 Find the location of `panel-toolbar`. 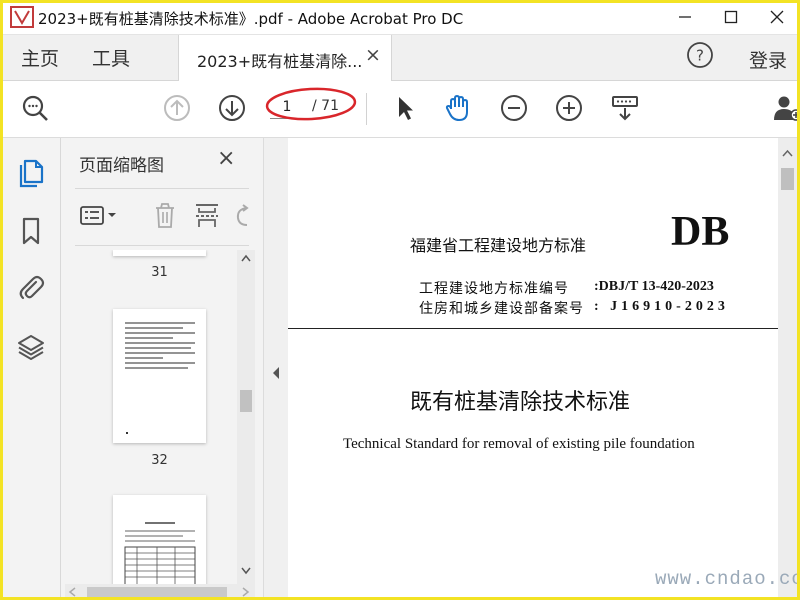

panel-toolbar is located at coordinates (162, 217).